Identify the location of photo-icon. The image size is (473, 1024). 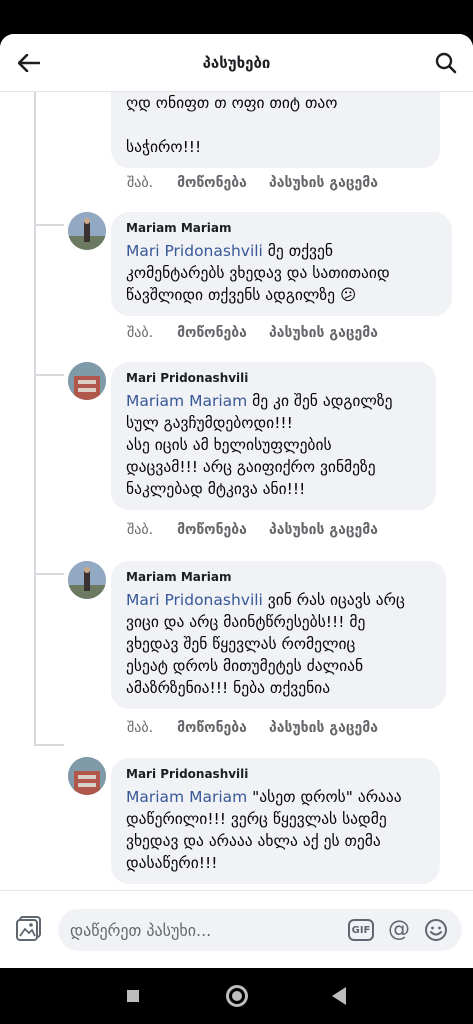
(28, 928).